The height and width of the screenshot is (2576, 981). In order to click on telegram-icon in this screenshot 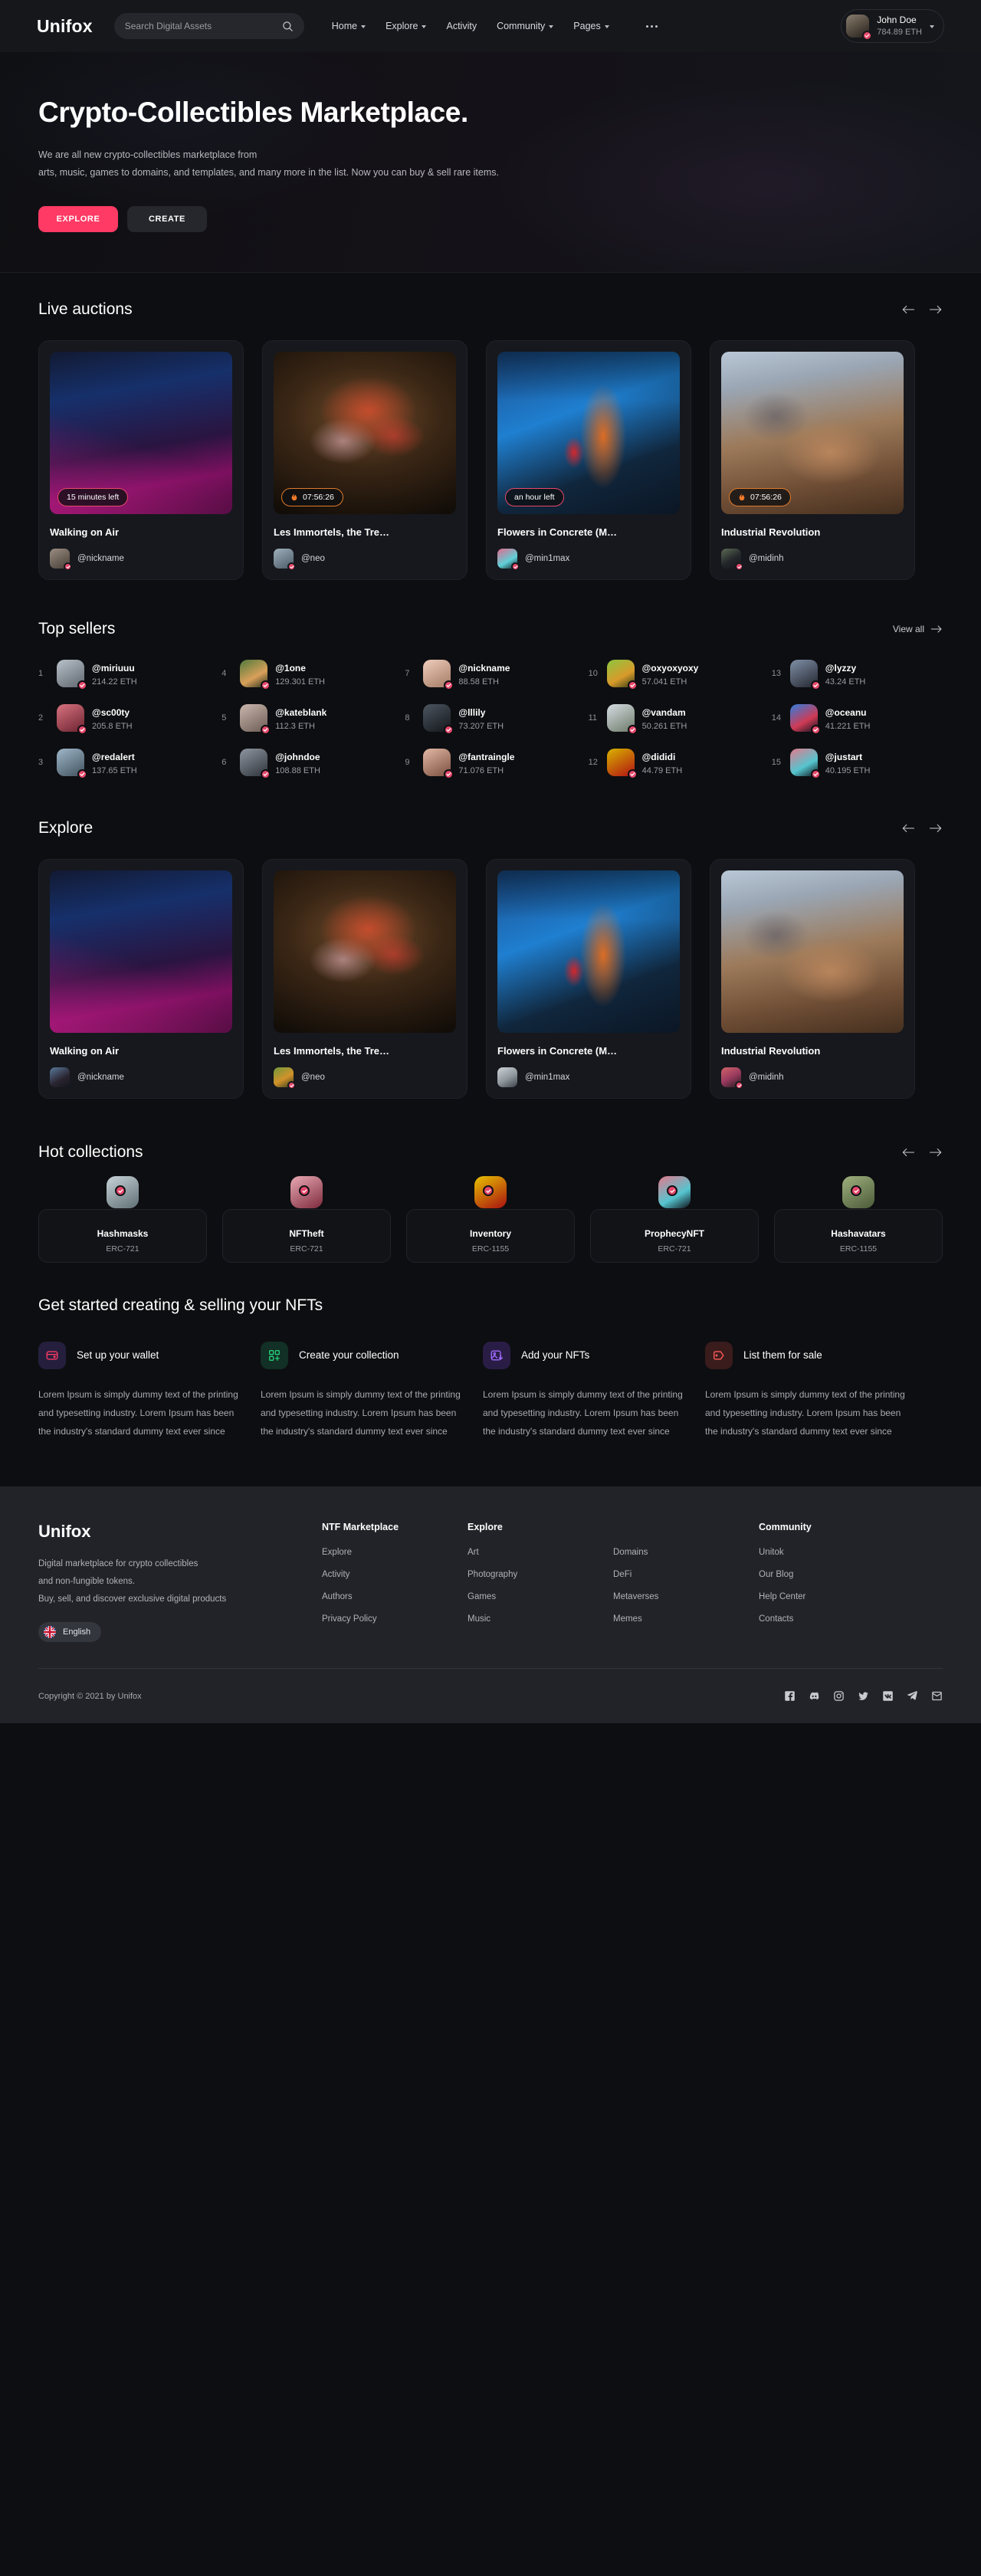, I will do `click(912, 1696)`.